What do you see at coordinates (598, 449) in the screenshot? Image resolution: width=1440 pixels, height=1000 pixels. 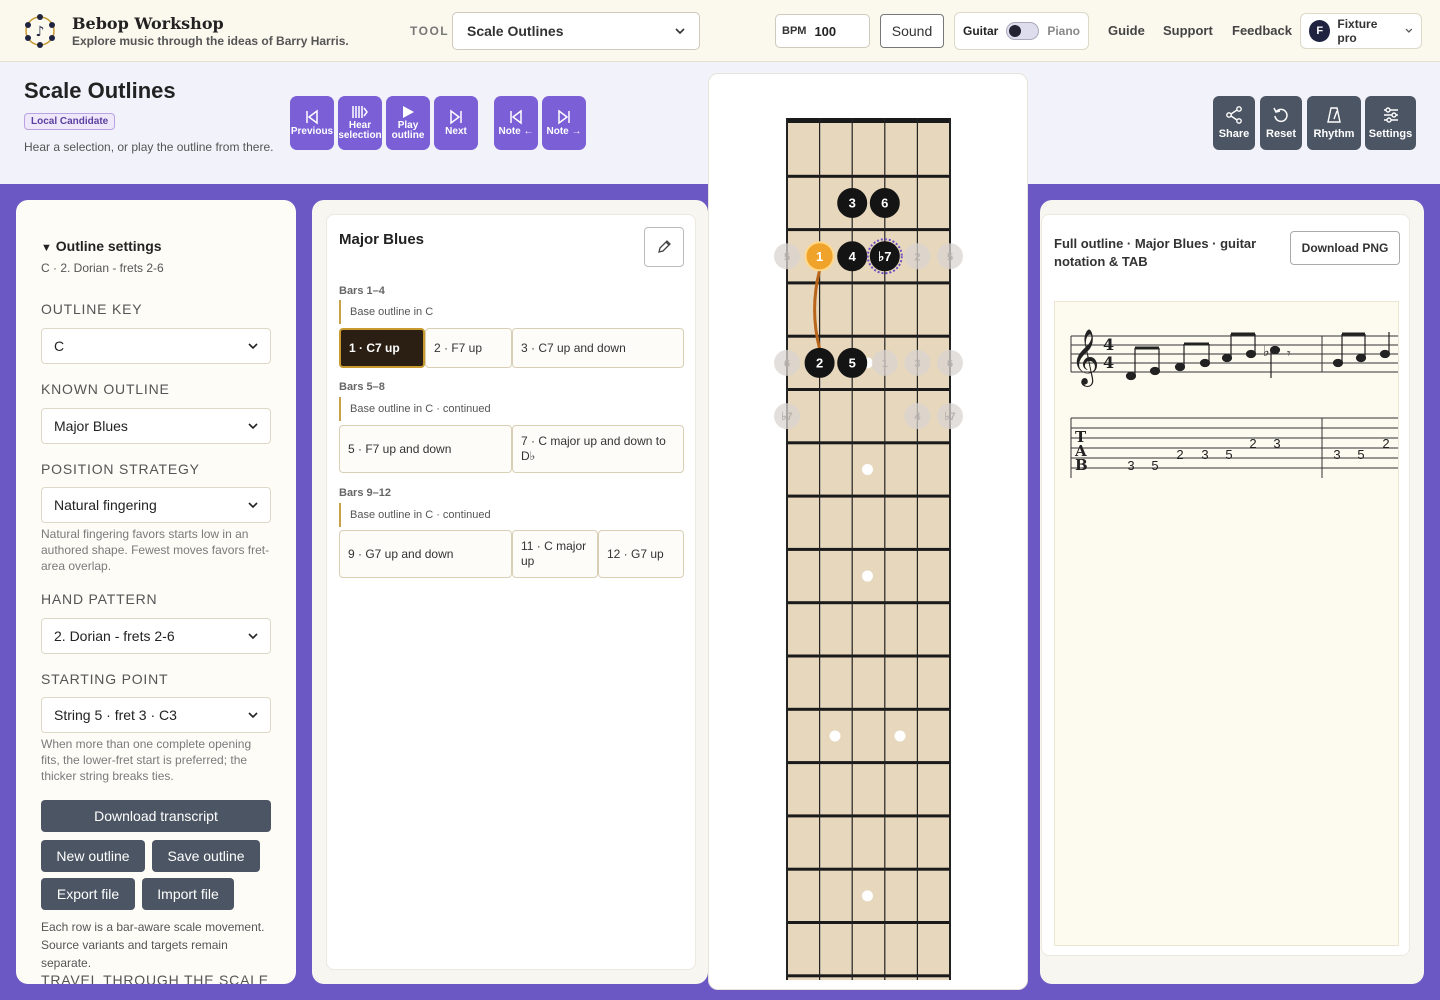 I see `outline-chip: 7 · C major up and down to D♭` at bounding box center [598, 449].